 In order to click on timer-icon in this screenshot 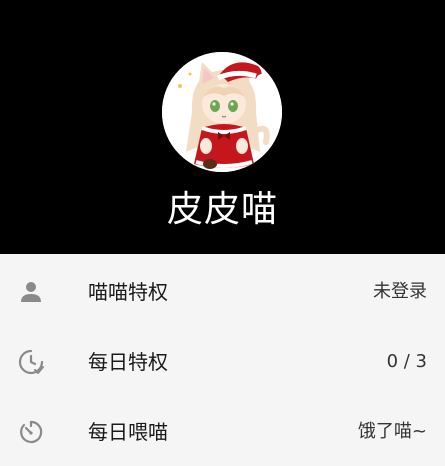, I will do `click(31, 432)`.